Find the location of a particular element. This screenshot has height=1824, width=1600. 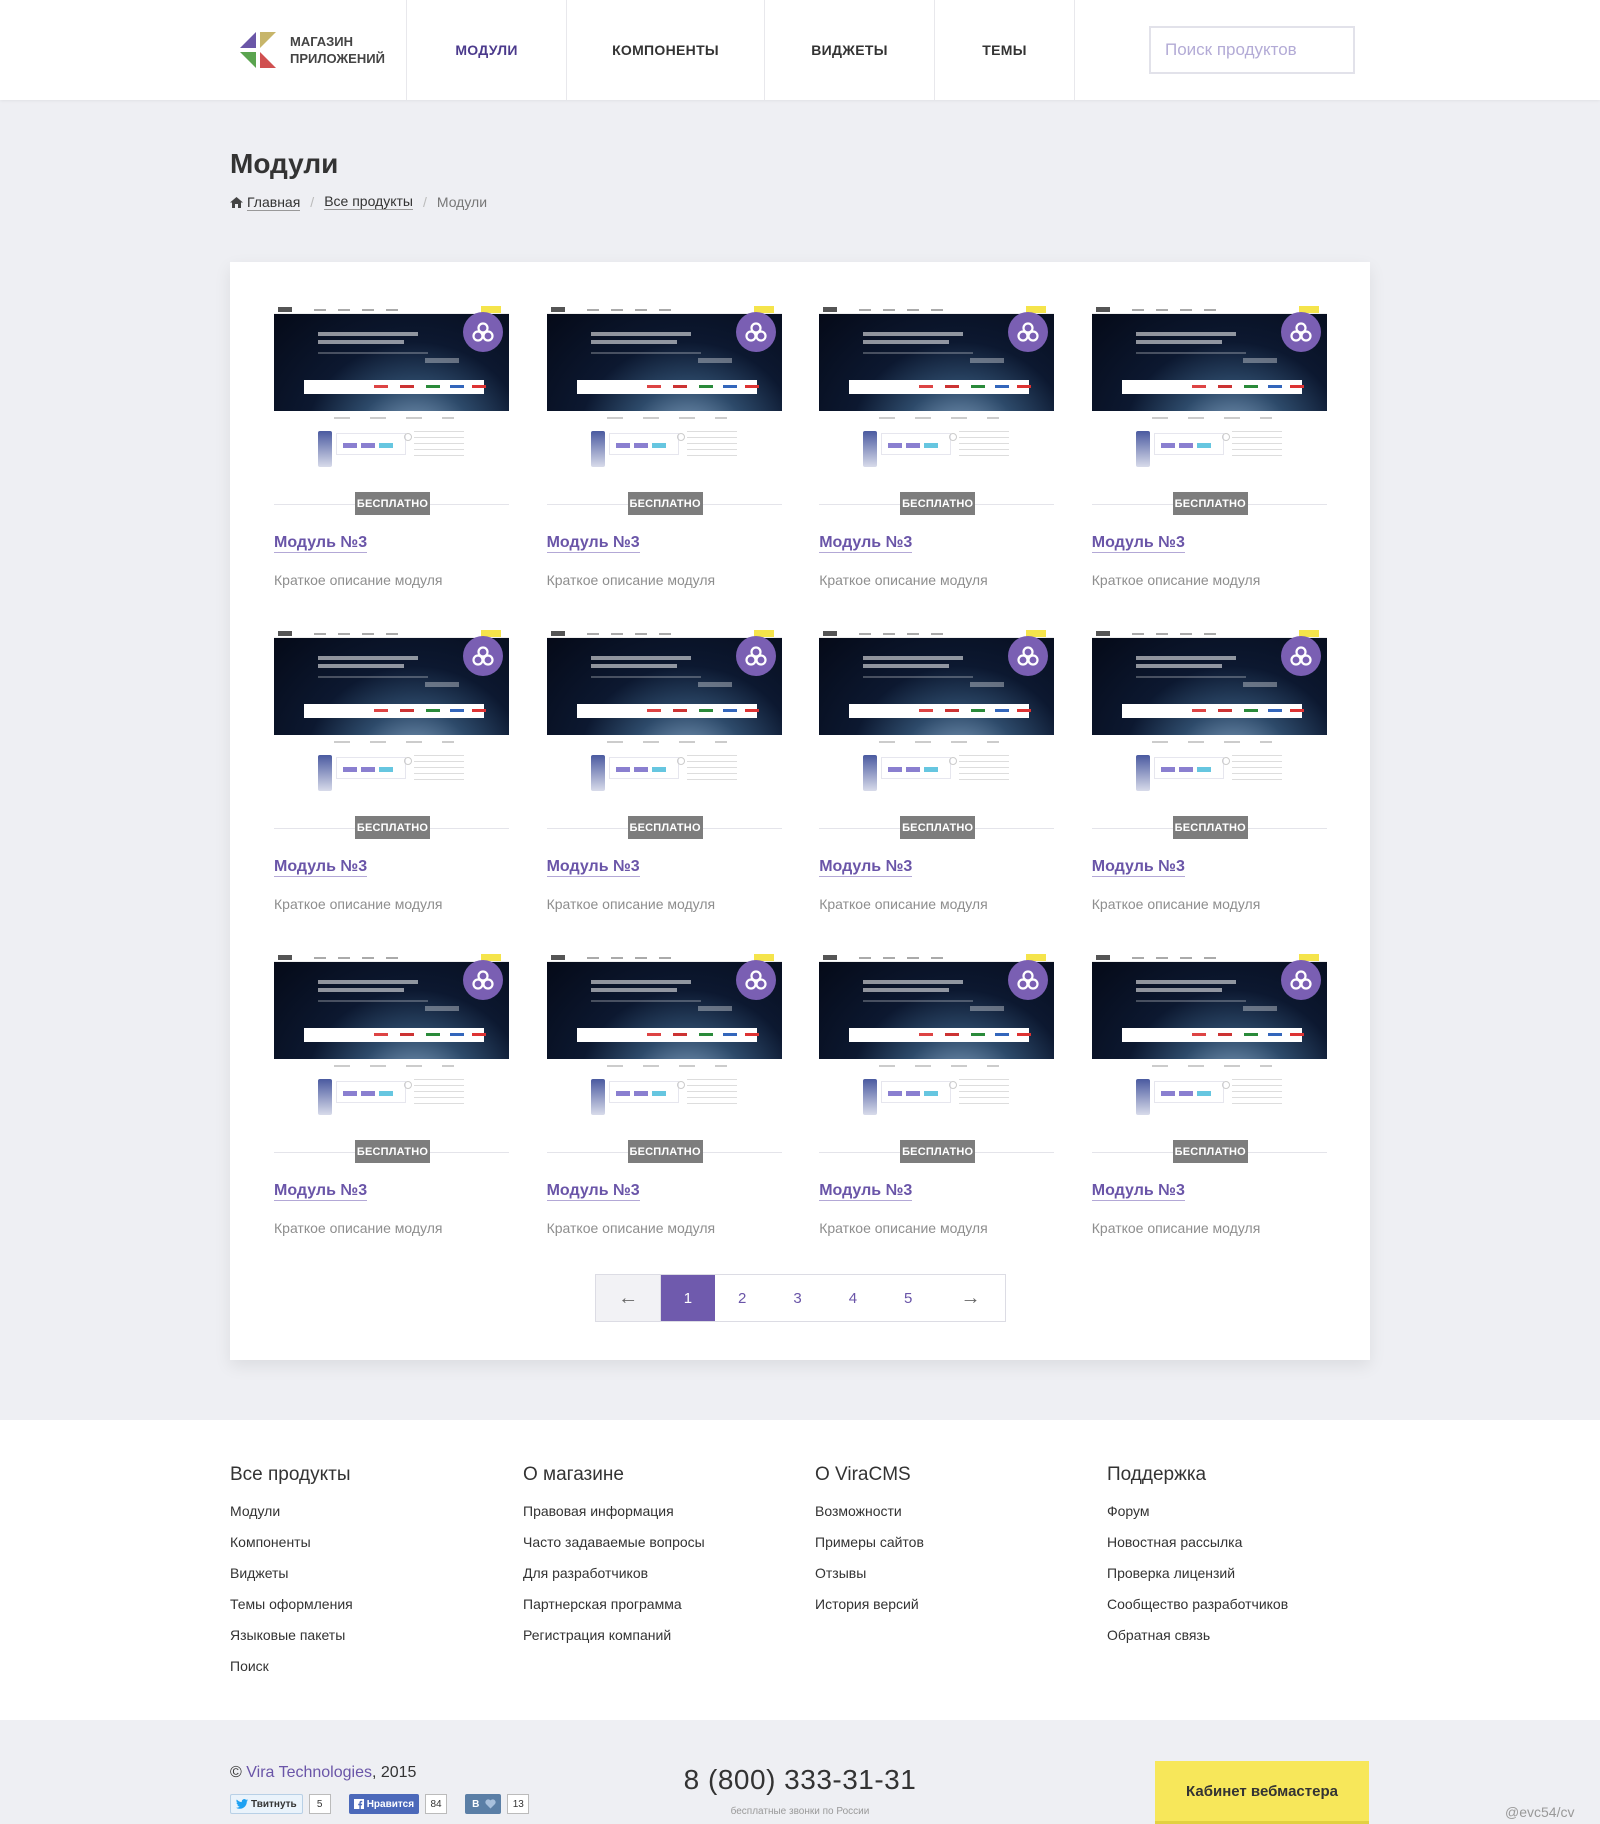

copyright-symbol: © is located at coordinates (236, 1772).